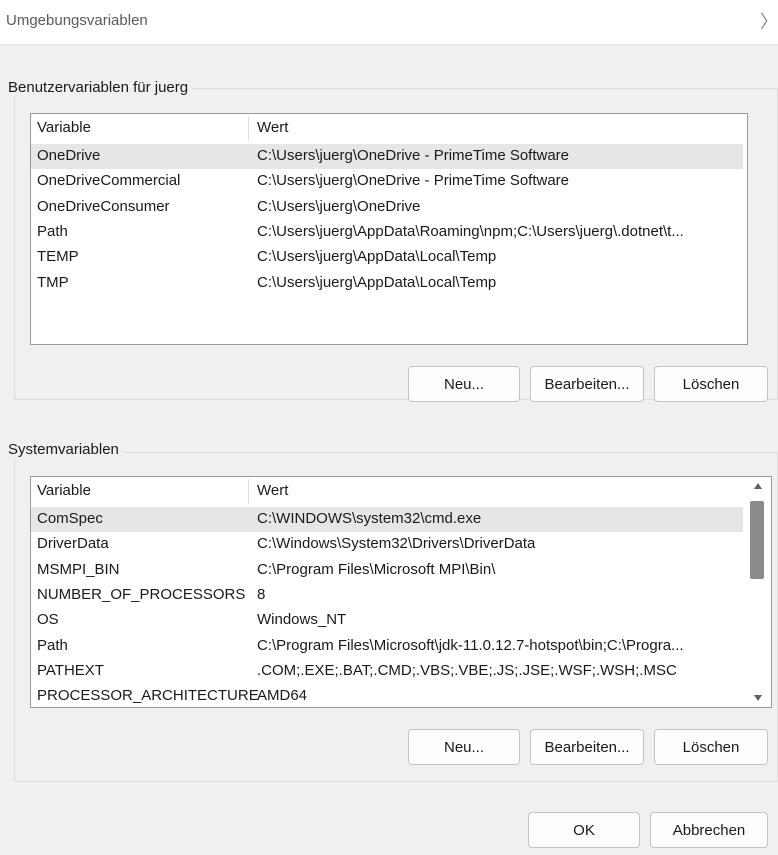  I want to click on system-variables-header: Variable Wert, so click(389, 491).